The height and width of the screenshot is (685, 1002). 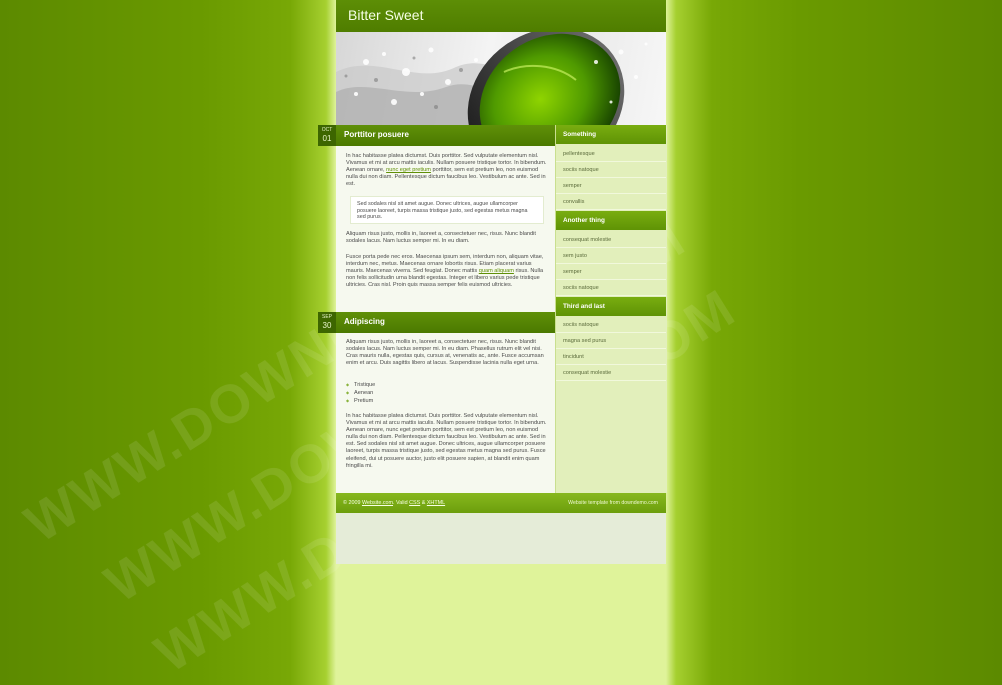 What do you see at coordinates (501, 16) in the screenshot?
I see `site-header: Bitter Sweet` at bounding box center [501, 16].